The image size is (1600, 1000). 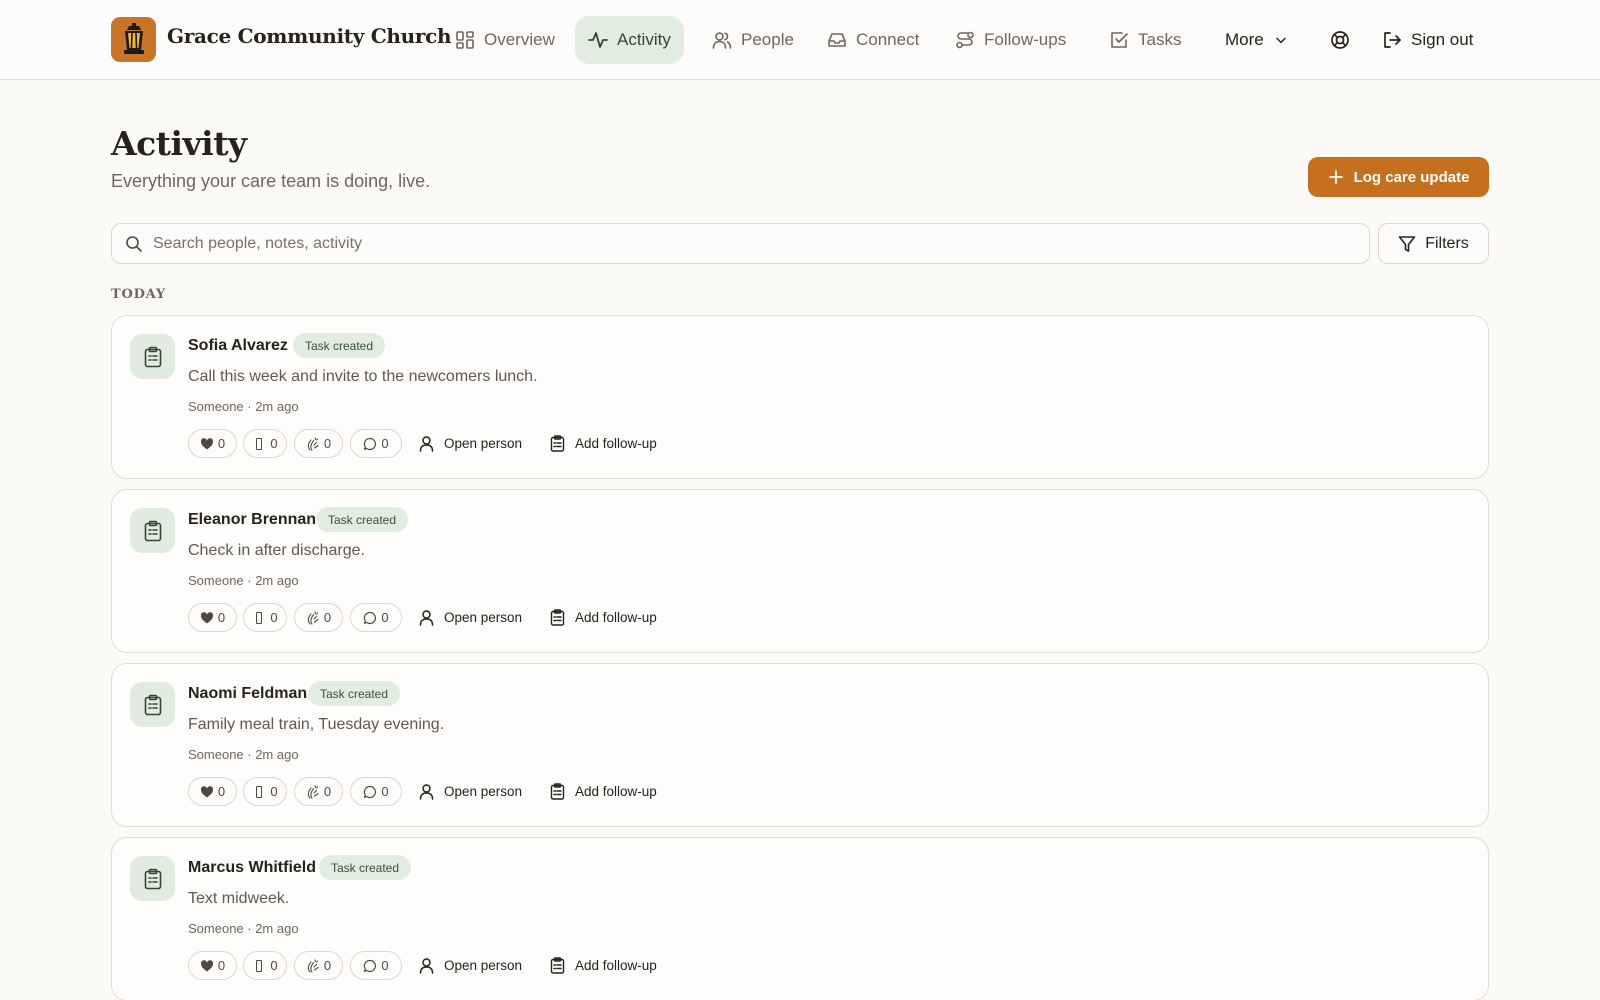 I want to click on sign-out-label: Sign out, so click(x=1442, y=39).